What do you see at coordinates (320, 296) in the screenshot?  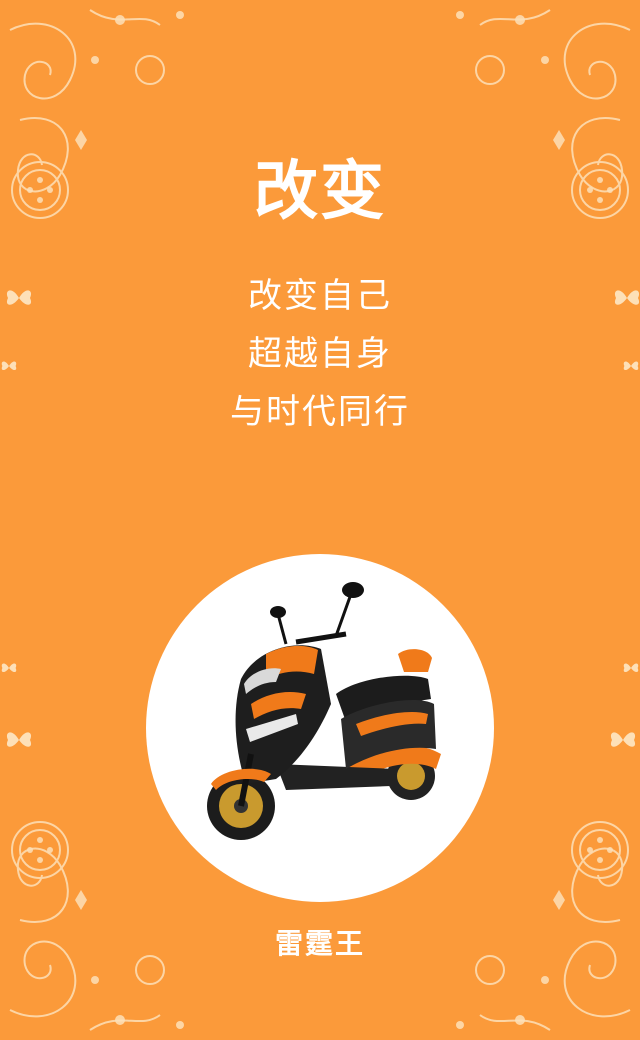 I see `slogan-line-1: 改变自己` at bounding box center [320, 296].